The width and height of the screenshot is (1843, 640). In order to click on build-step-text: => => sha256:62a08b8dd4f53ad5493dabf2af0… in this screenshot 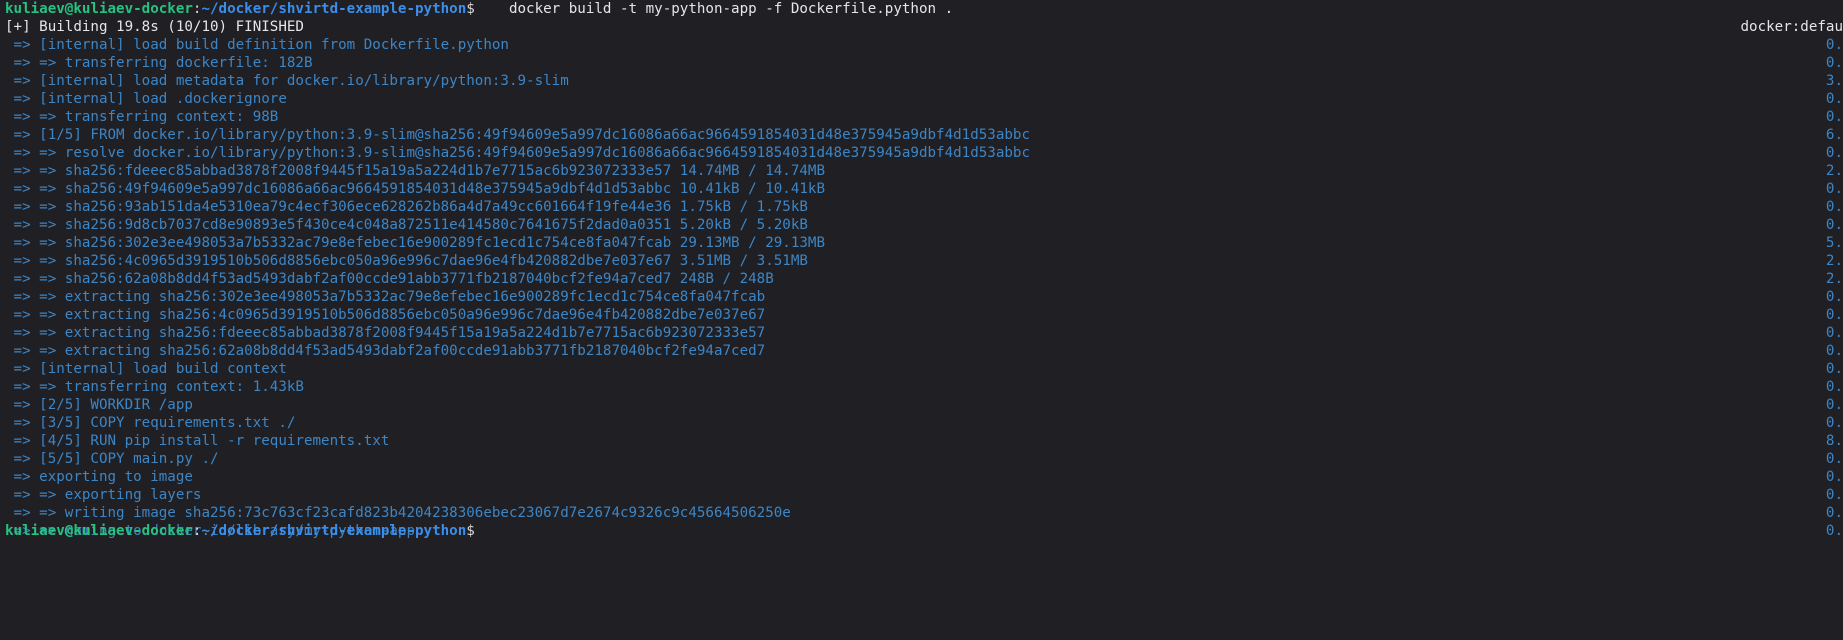, I will do `click(389, 279)`.